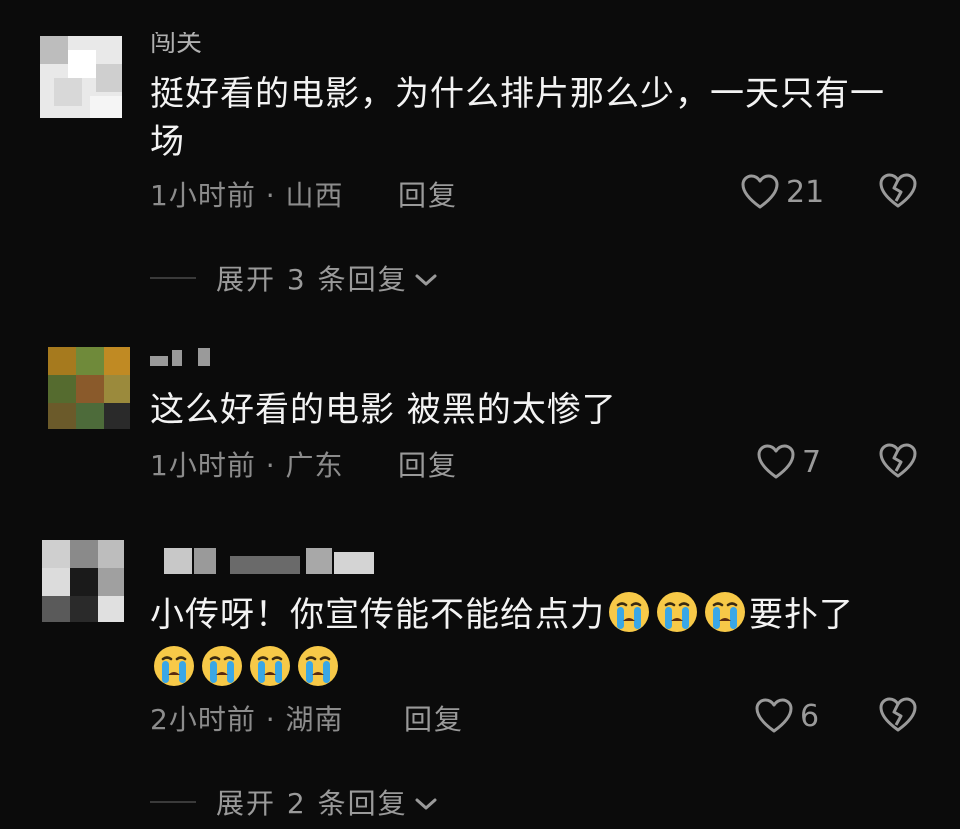 The image size is (960, 829). I want to click on expand-replies: 展开 3 条回复, so click(294, 278).